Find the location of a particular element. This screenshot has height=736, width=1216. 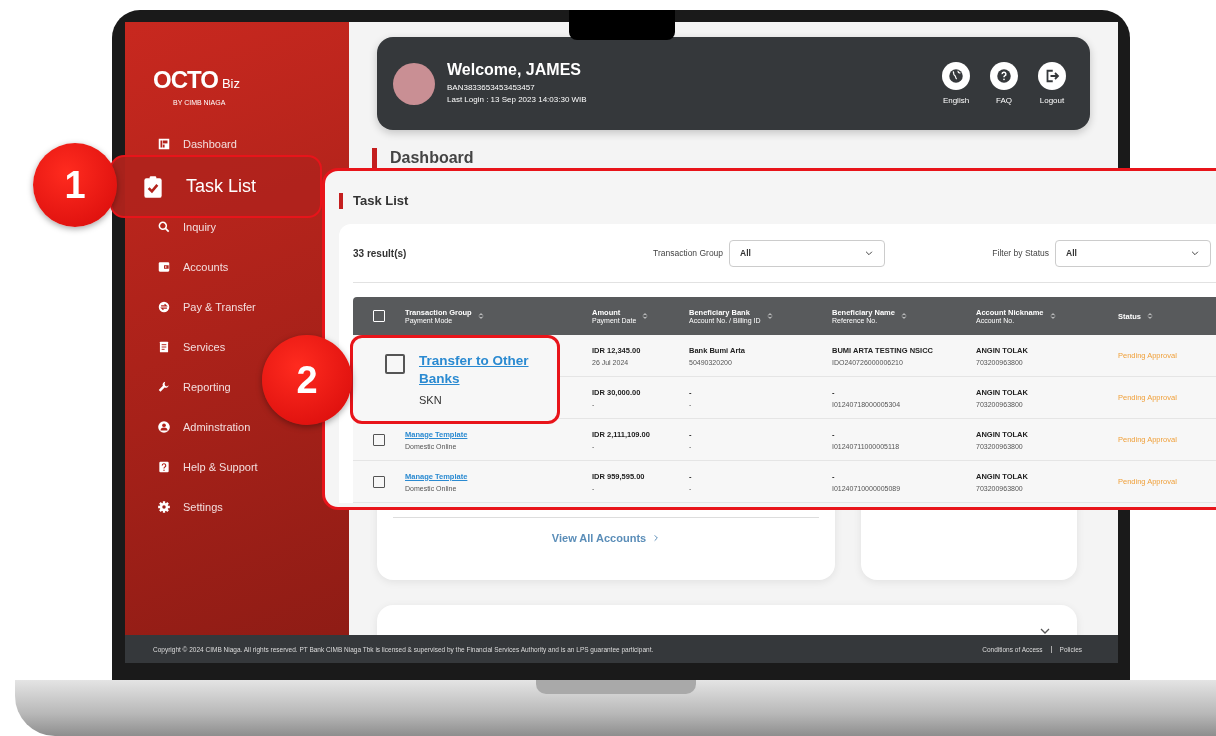

user-id: BAN3833653453453457 is located at coordinates (491, 88).